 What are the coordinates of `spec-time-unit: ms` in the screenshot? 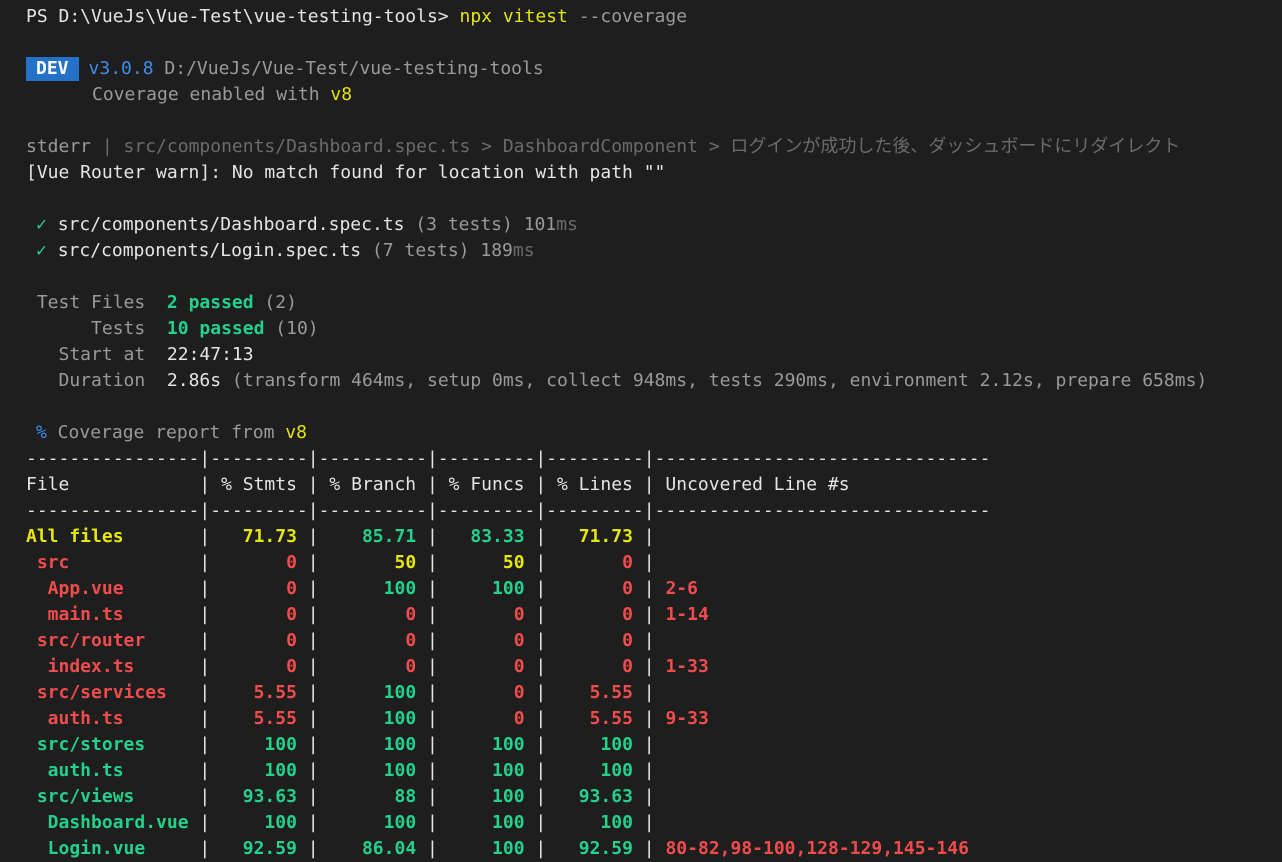 It's located at (567, 224).